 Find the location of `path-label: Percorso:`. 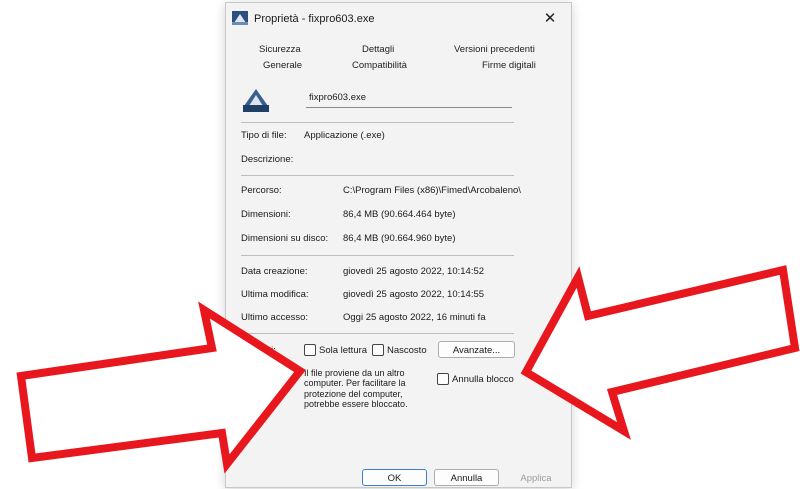

path-label: Percorso: is located at coordinates (261, 190).